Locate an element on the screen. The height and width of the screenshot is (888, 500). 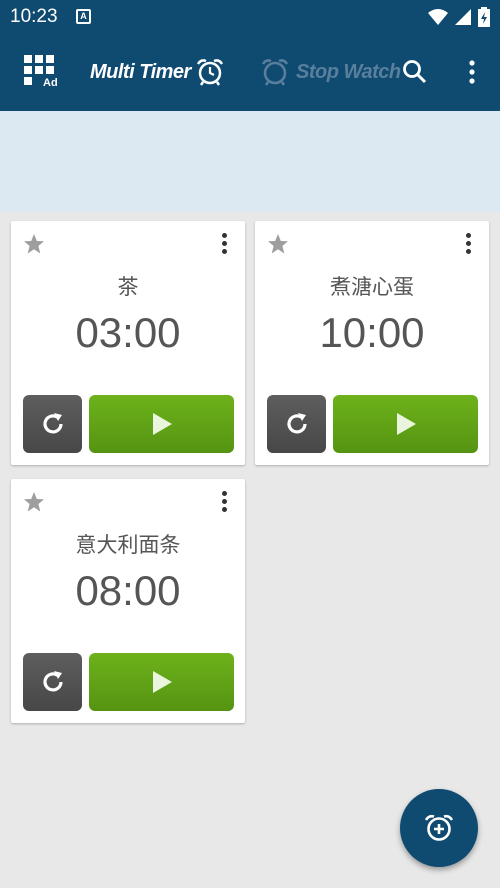
status-time: 10:23 is located at coordinates (34, 16).